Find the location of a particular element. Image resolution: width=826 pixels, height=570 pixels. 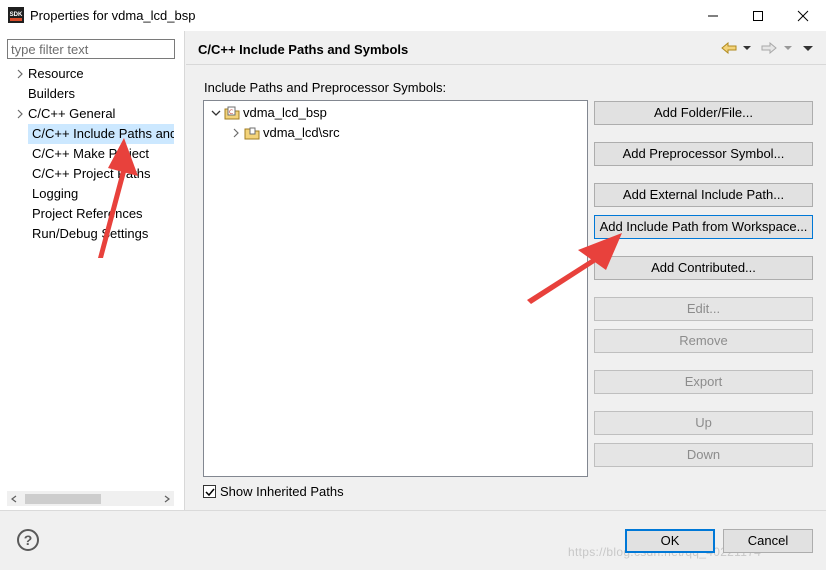

sidebar-item-label: C/C++ Make Project is located at coordinates (91, 153).